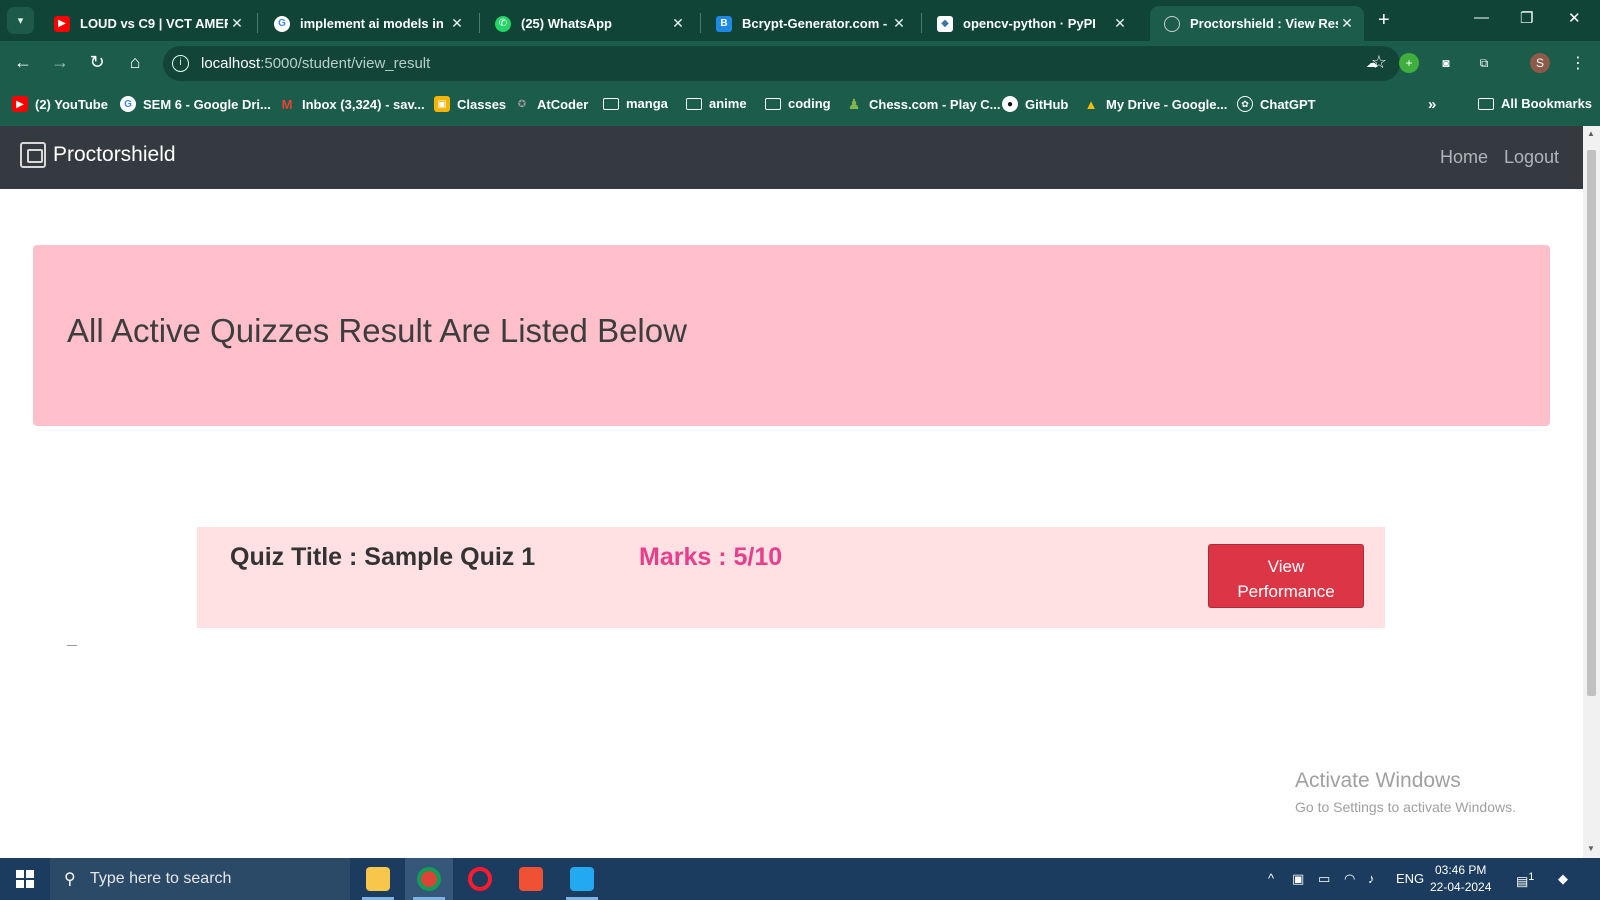 The image size is (1600, 900). I want to click on camera-extension-icon: ◙, so click(1446, 63).